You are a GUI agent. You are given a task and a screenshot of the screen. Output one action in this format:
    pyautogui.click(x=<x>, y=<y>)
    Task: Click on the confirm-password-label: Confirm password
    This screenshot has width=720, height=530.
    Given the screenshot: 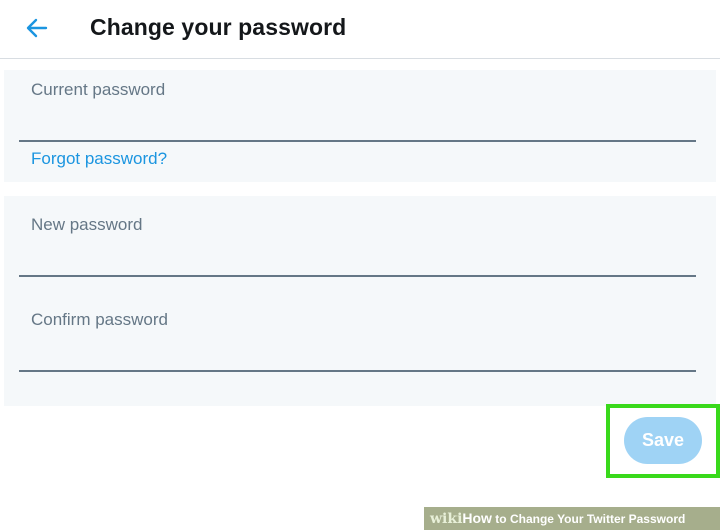 What is the action you would take?
    pyautogui.click(x=99, y=319)
    